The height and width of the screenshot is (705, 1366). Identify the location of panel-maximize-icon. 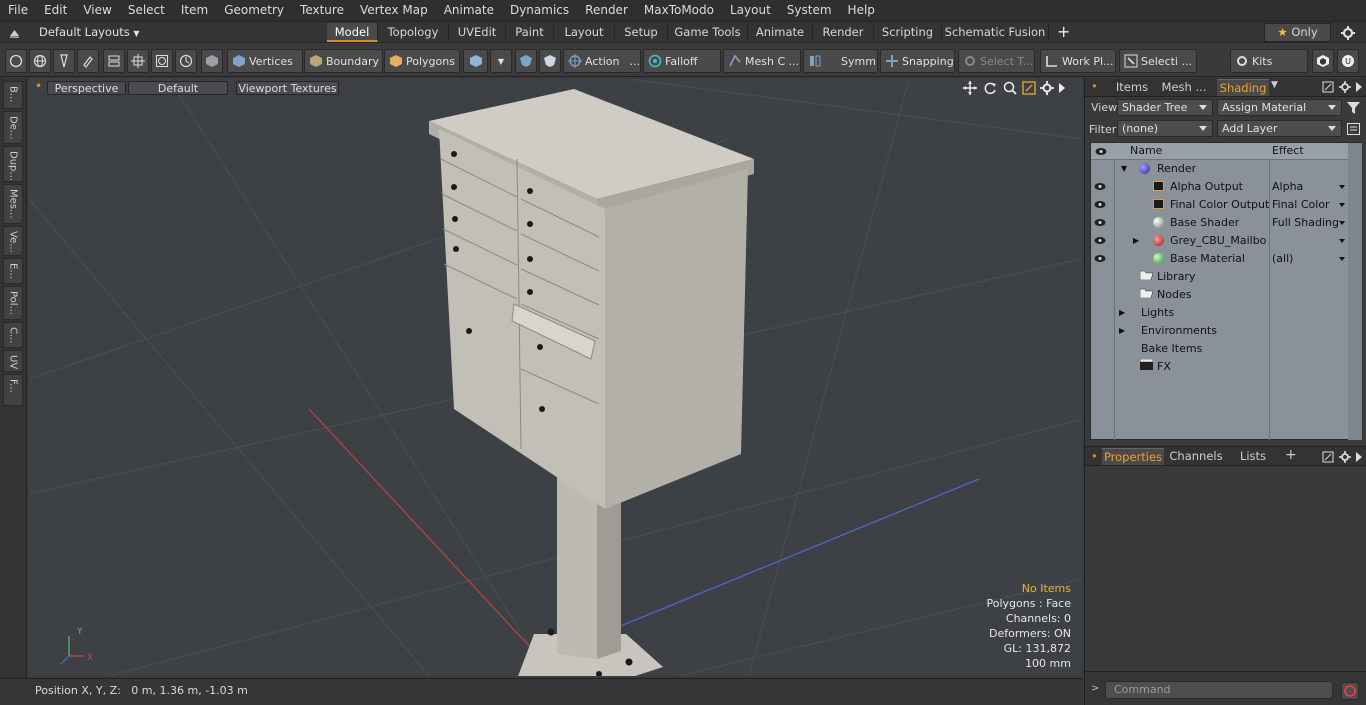
(1328, 87).